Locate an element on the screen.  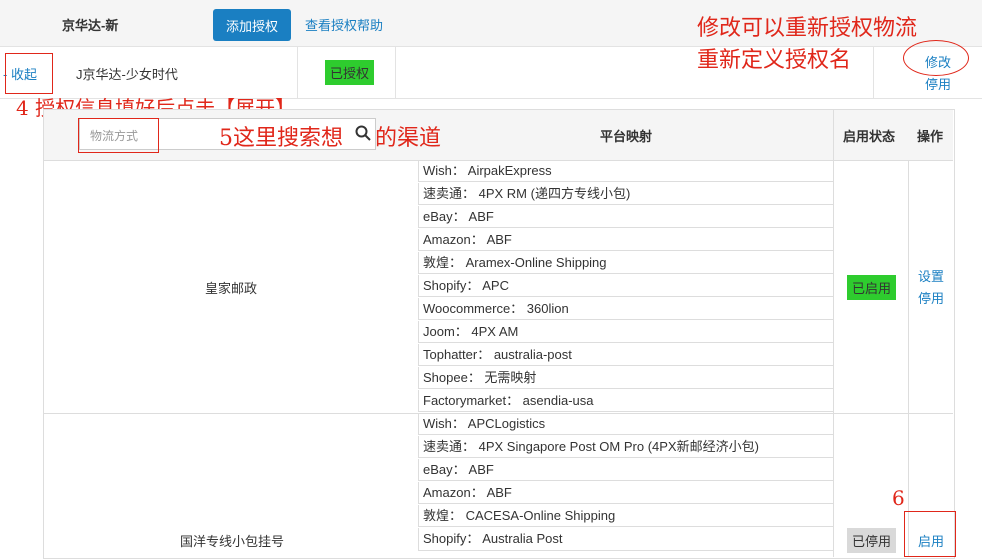
logistics-name: 皇家邮政 is located at coordinates (231, 288).